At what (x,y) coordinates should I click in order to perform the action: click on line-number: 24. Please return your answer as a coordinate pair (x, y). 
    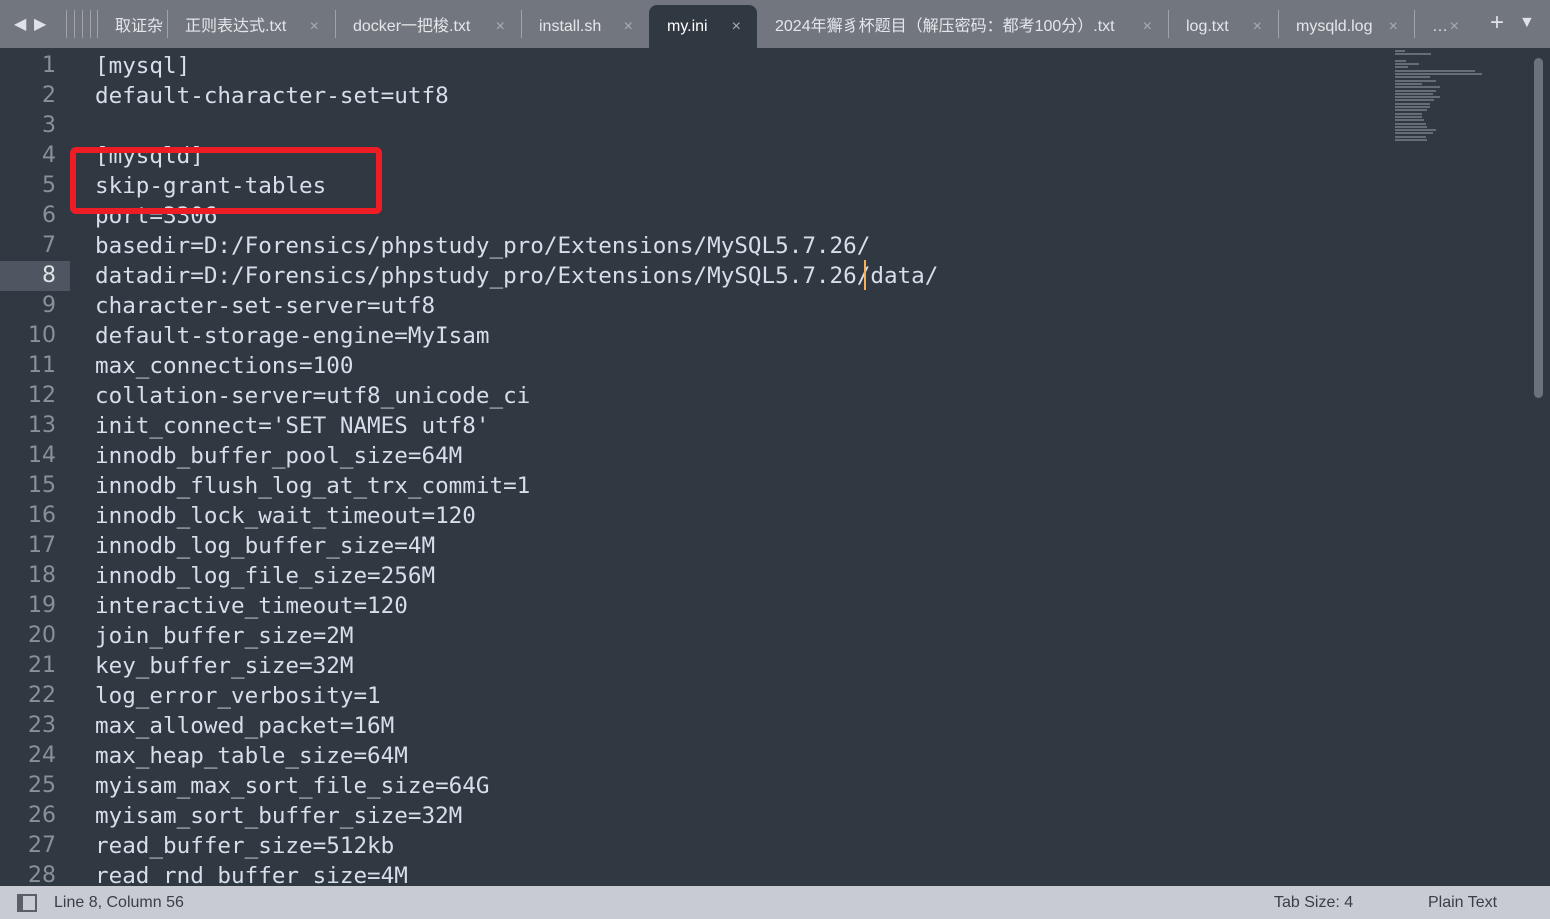
    Looking at the image, I should click on (42, 755).